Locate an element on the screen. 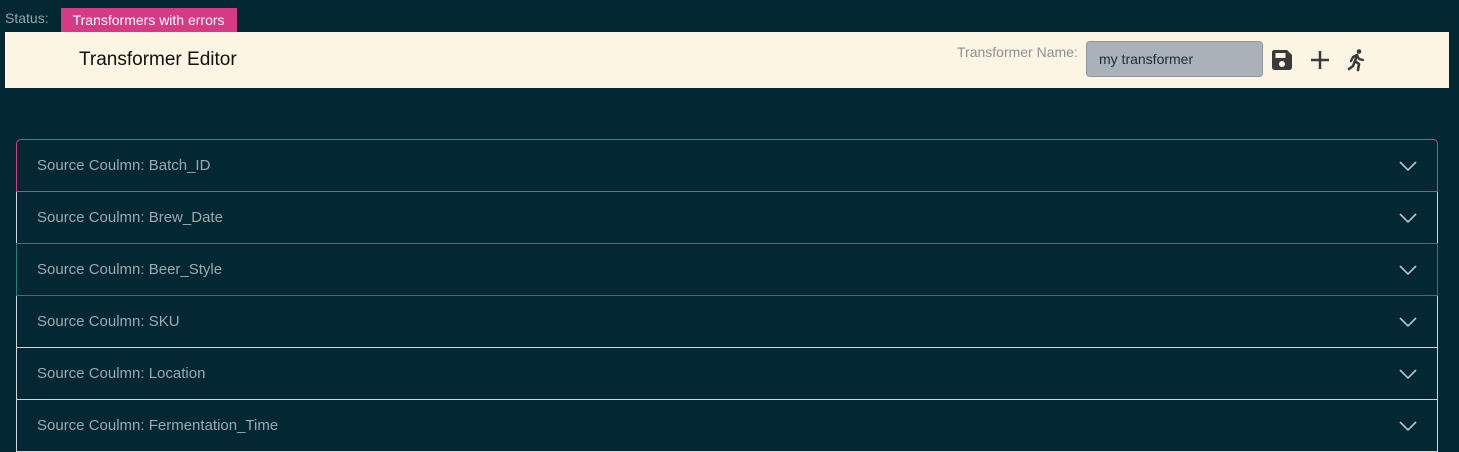 The image size is (1459, 452). accordion-item-label: Source Coulmn: Batch_ID is located at coordinates (124, 165).